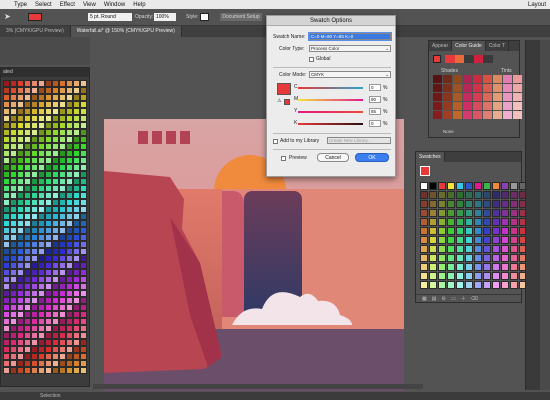  Describe the element at coordinates (126, 31) in the screenshot. I see `tab-waterfall: Waterfall.ai* @ 150% (CMYK/GPU Preview)` at that location.